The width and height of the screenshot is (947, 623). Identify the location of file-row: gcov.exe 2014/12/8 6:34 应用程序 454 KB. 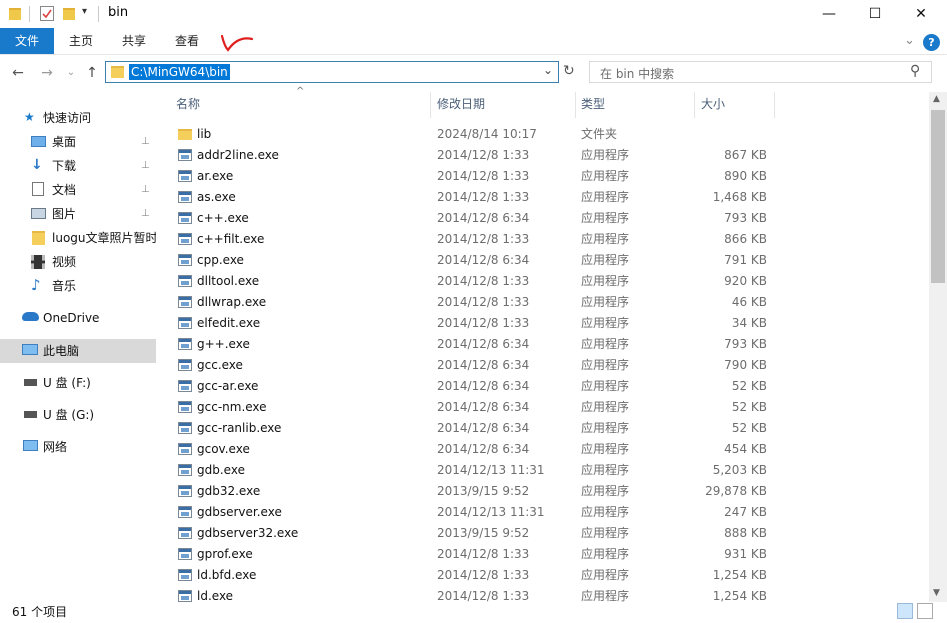
(555, 449).